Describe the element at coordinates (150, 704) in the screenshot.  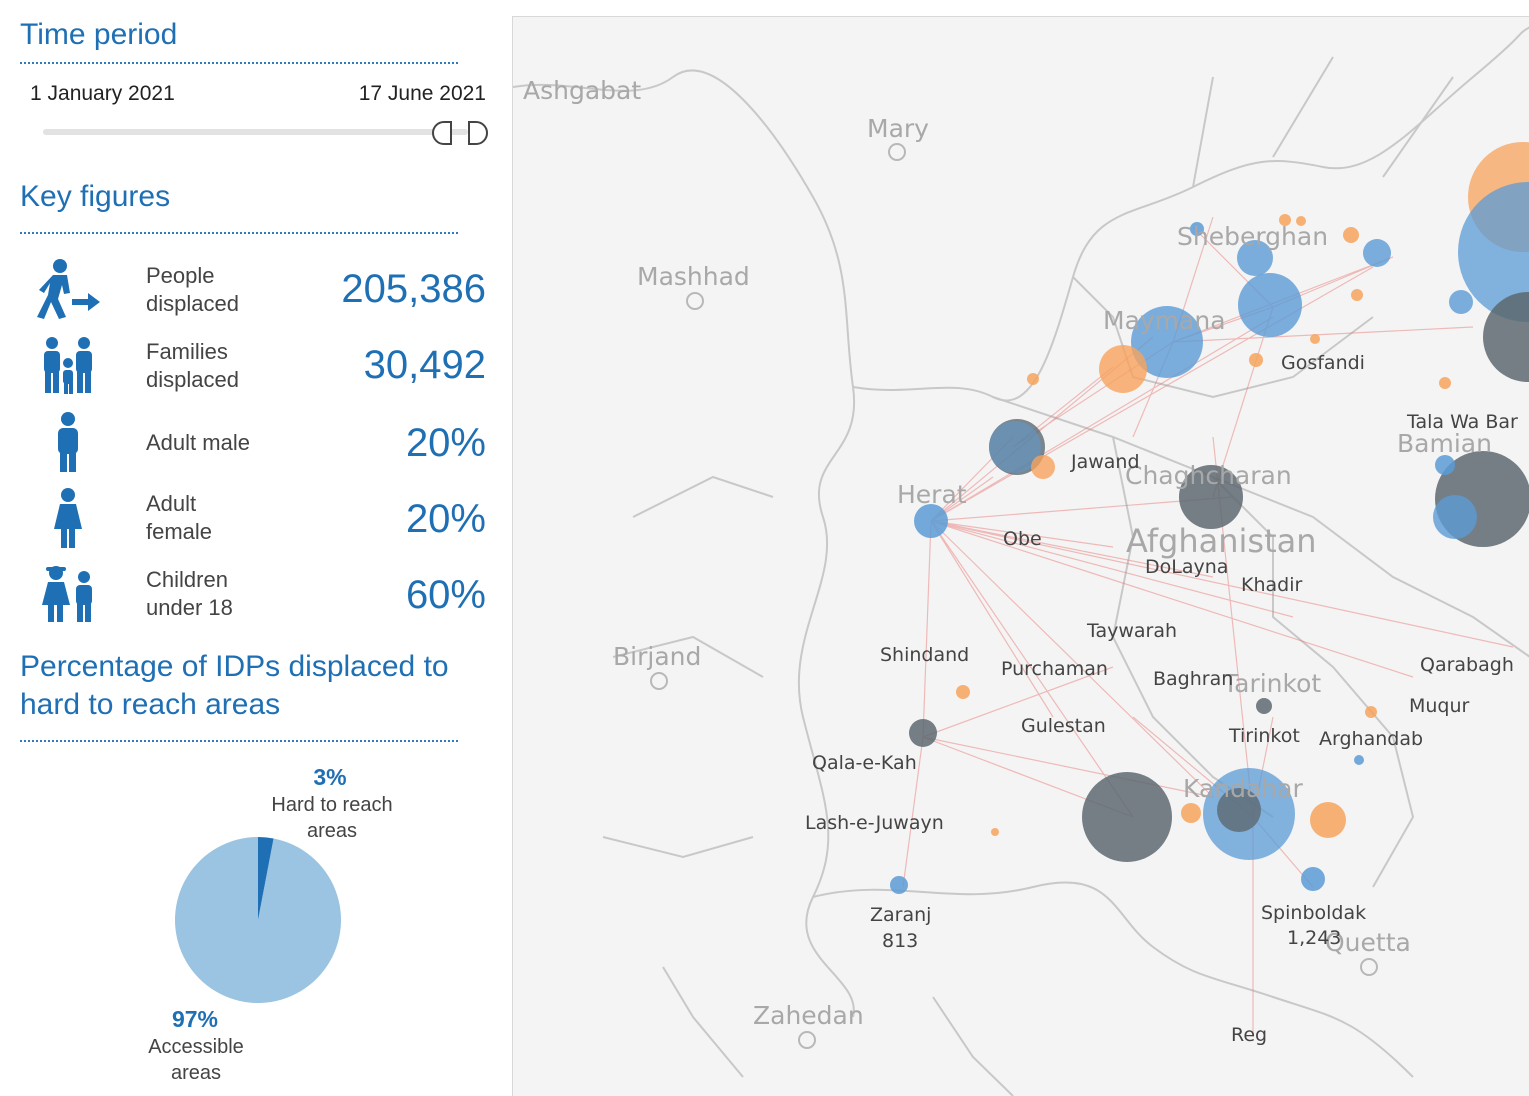
I see `pie-title-line2: hard to reach areas` at that location.